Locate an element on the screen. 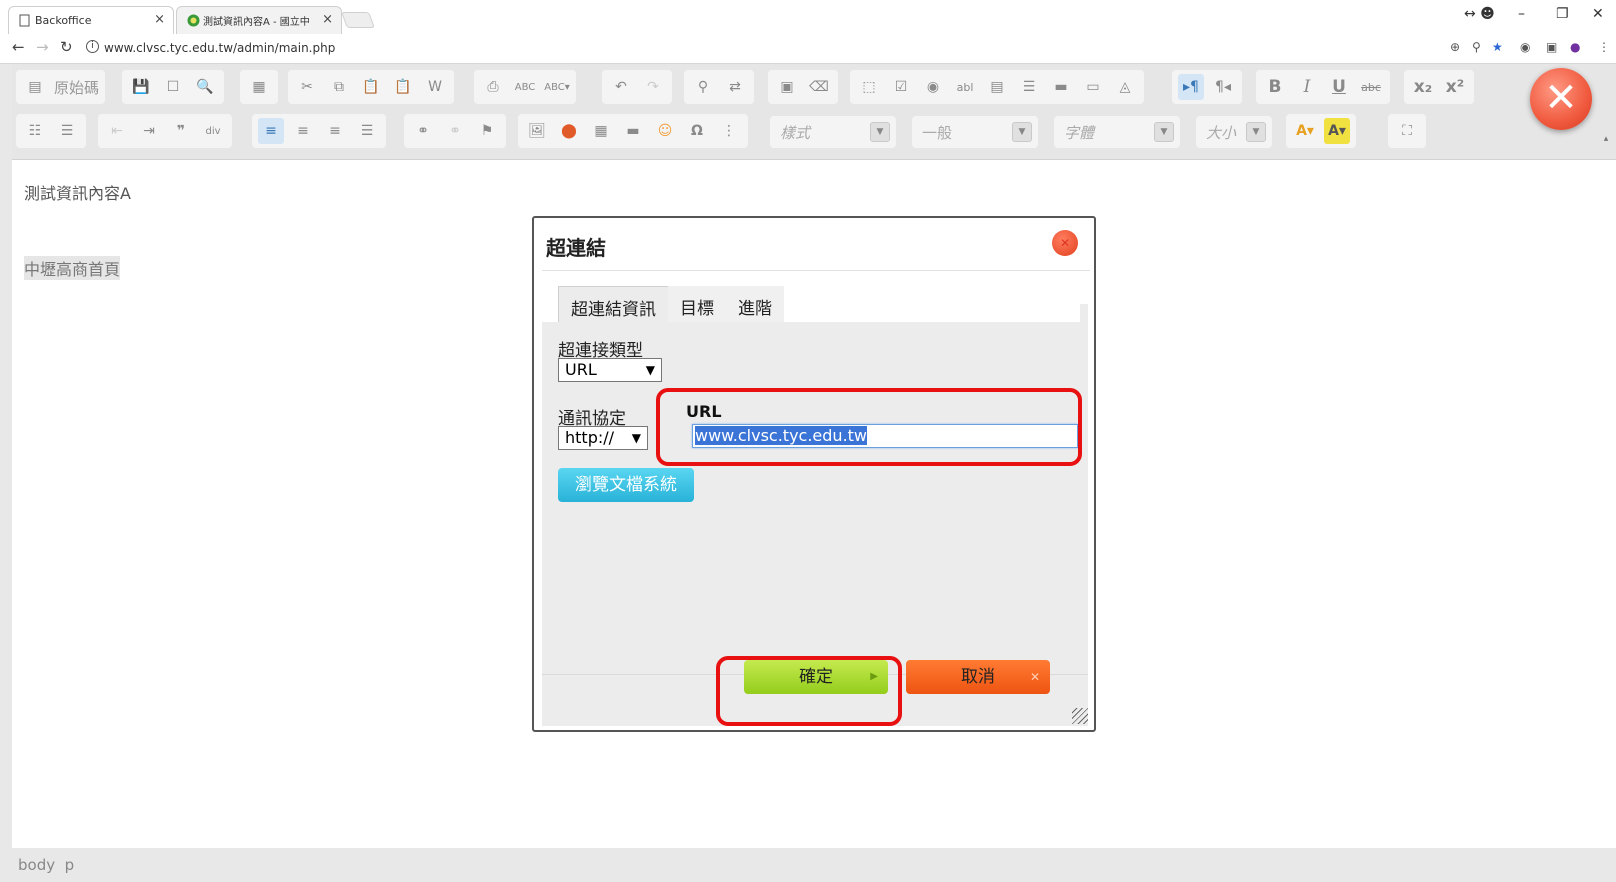  element-path: body p is located at coordinates (46, 865).